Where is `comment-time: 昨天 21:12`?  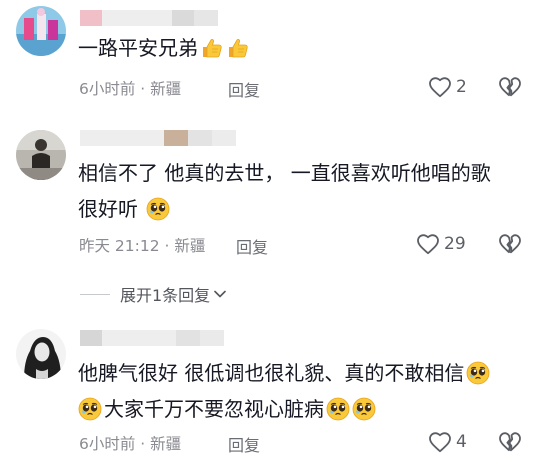
comment-time: 昨天 21:12 is located at coordinates (119, 246).